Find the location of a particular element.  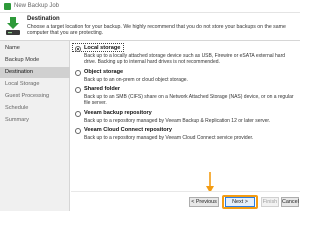

step-destination: Destination is located at coordinates (35, 72).